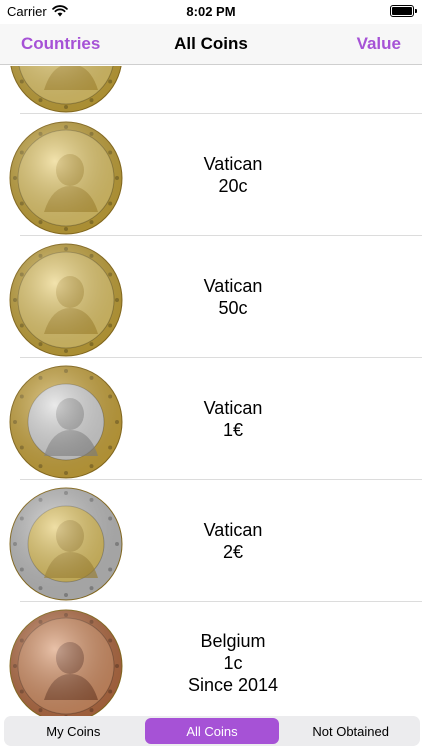 The image size is (422, 750). I want to click on vatican-2euro-coin, so click(66, 544).